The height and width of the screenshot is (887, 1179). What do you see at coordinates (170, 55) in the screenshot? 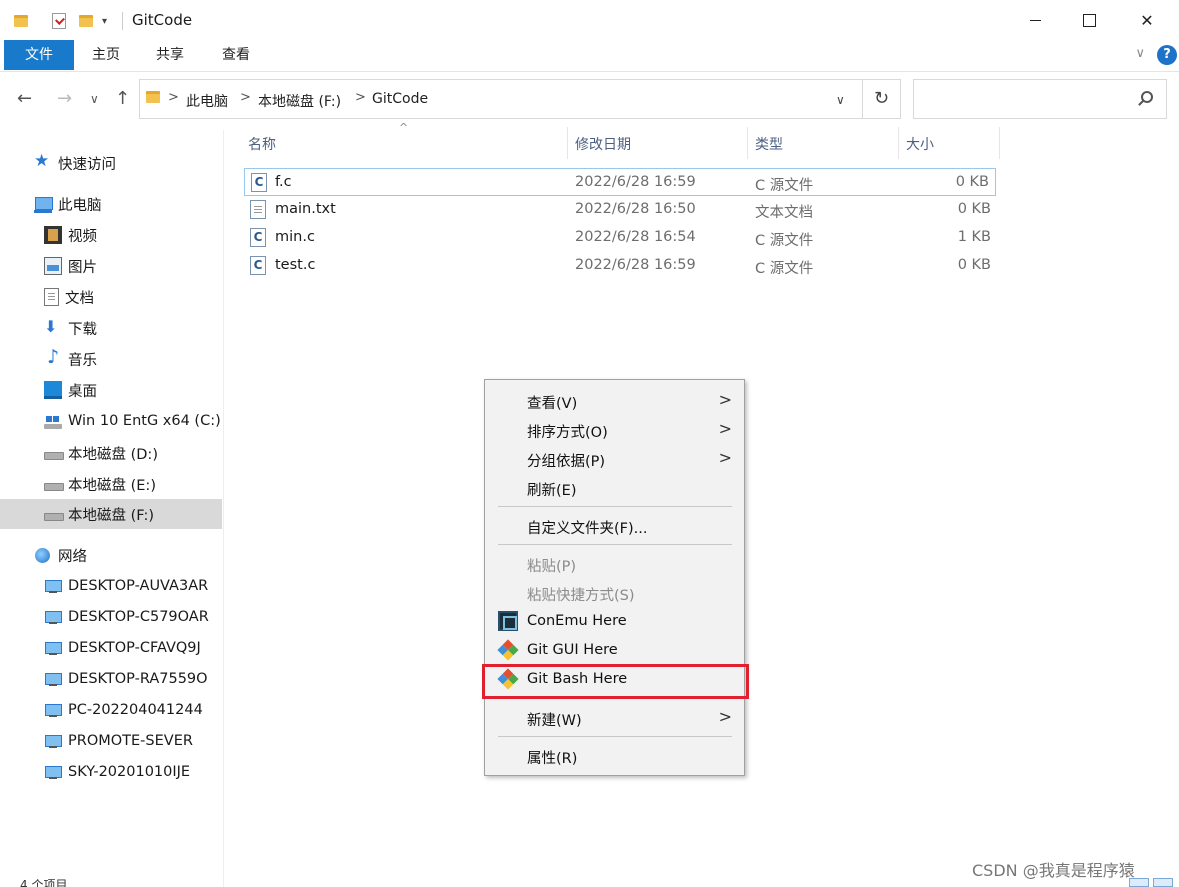
I see `tab-share: 共享` at bounding box center [170, 55].